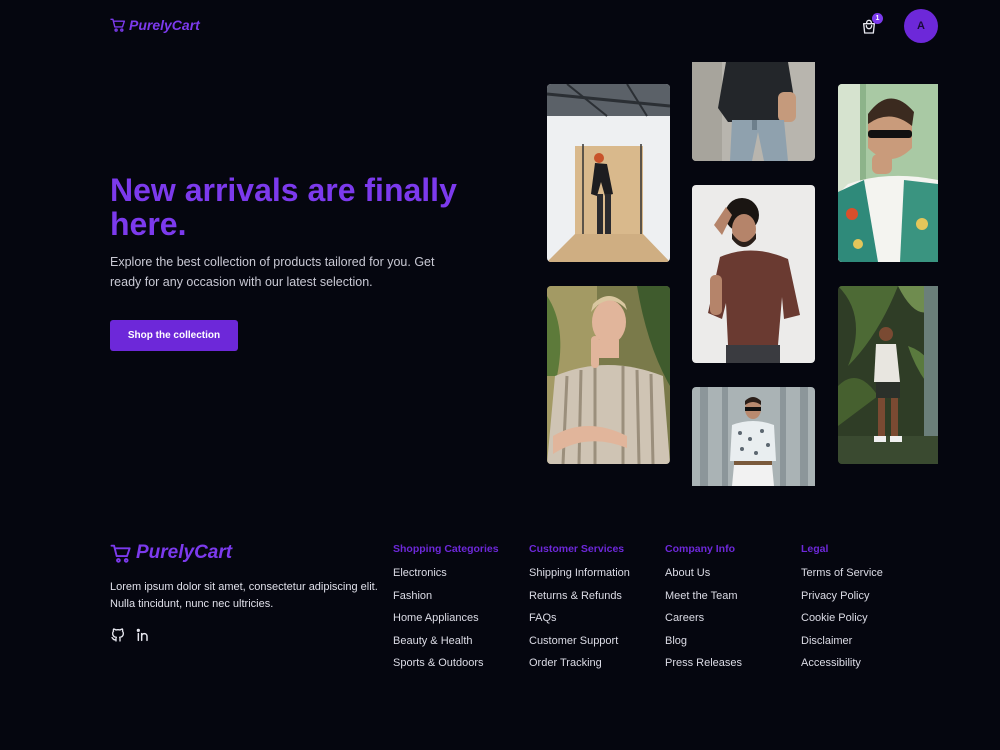  Describe the element at coordinates (870, 25) in the screenshot. I see `cart-button: 1` at that location.